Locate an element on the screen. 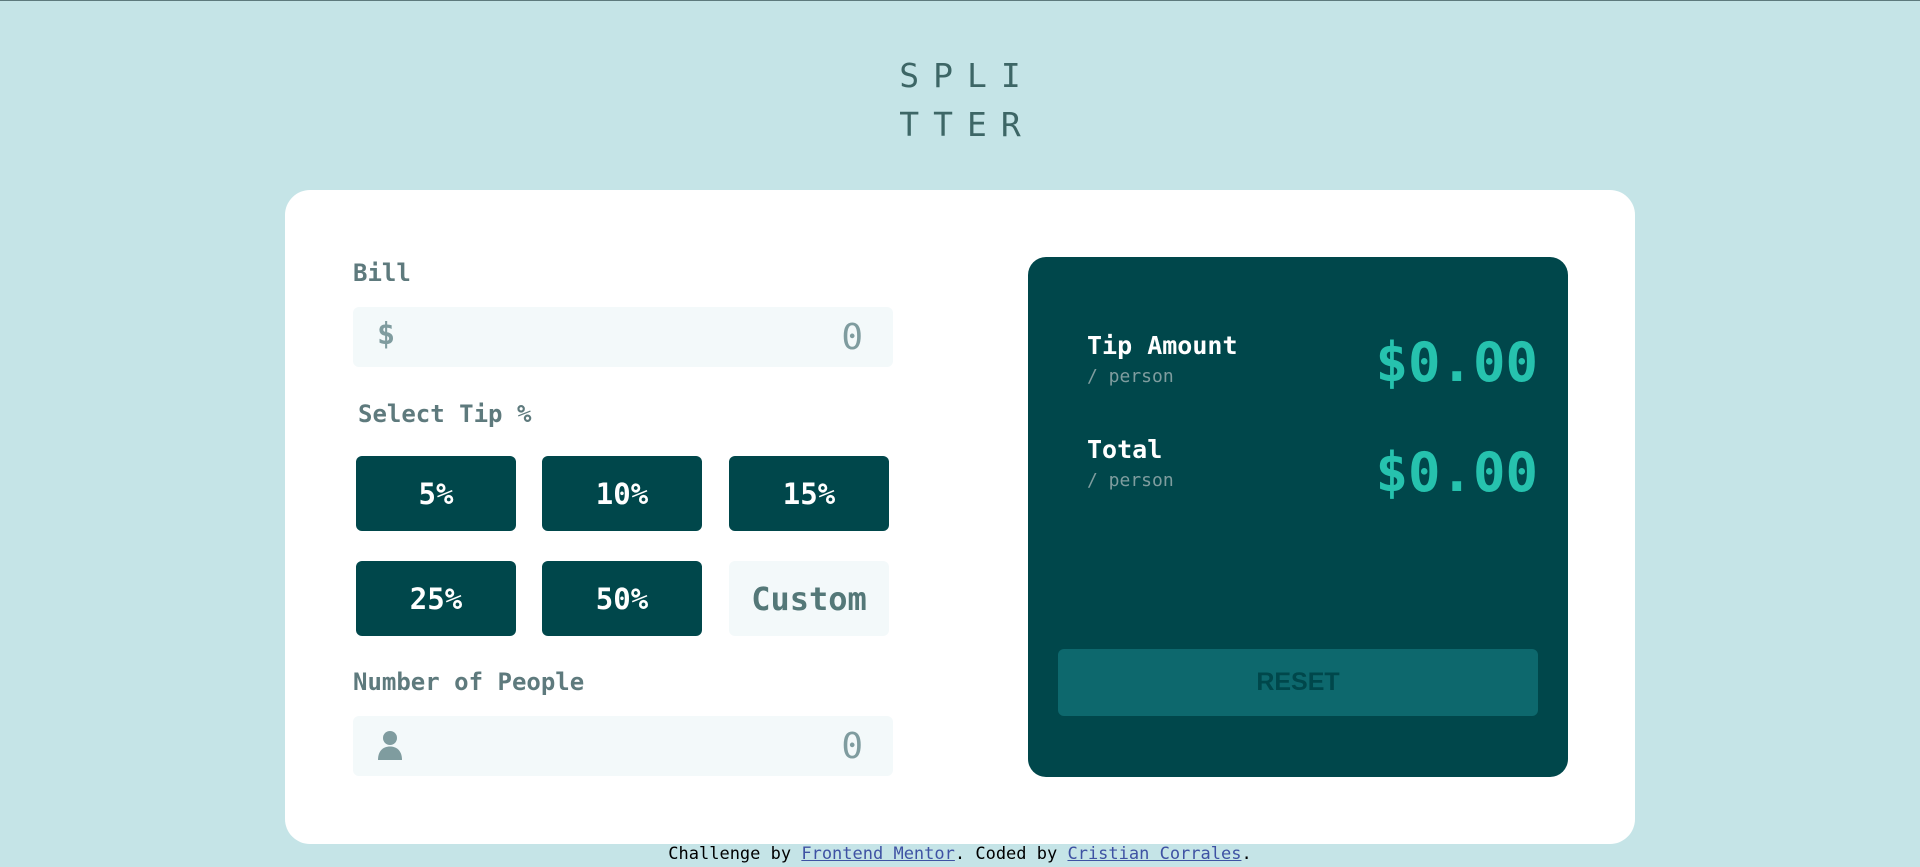 The width and height of the screenshot is (1920, 867). select-tip-label: Select Tip % is located at coordinates (445, 414).